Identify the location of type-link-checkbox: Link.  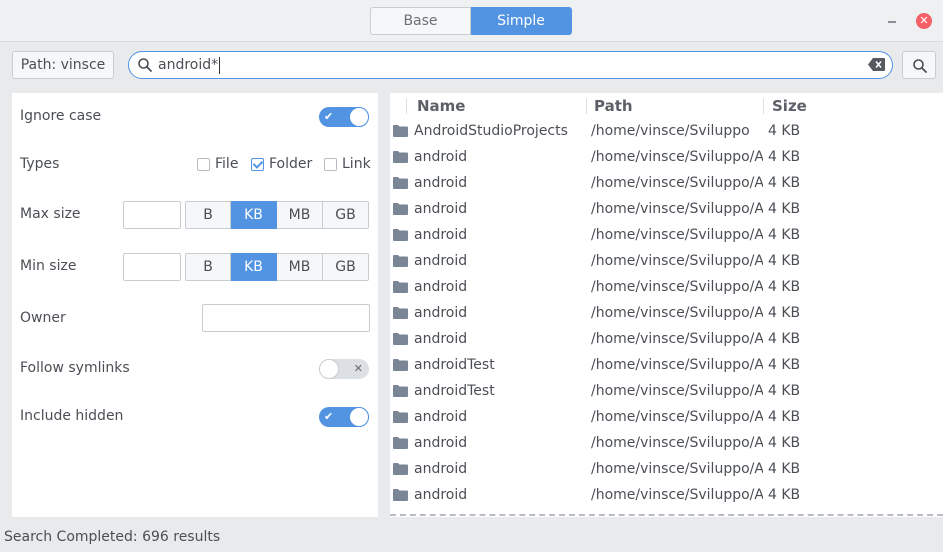
(347, 164).